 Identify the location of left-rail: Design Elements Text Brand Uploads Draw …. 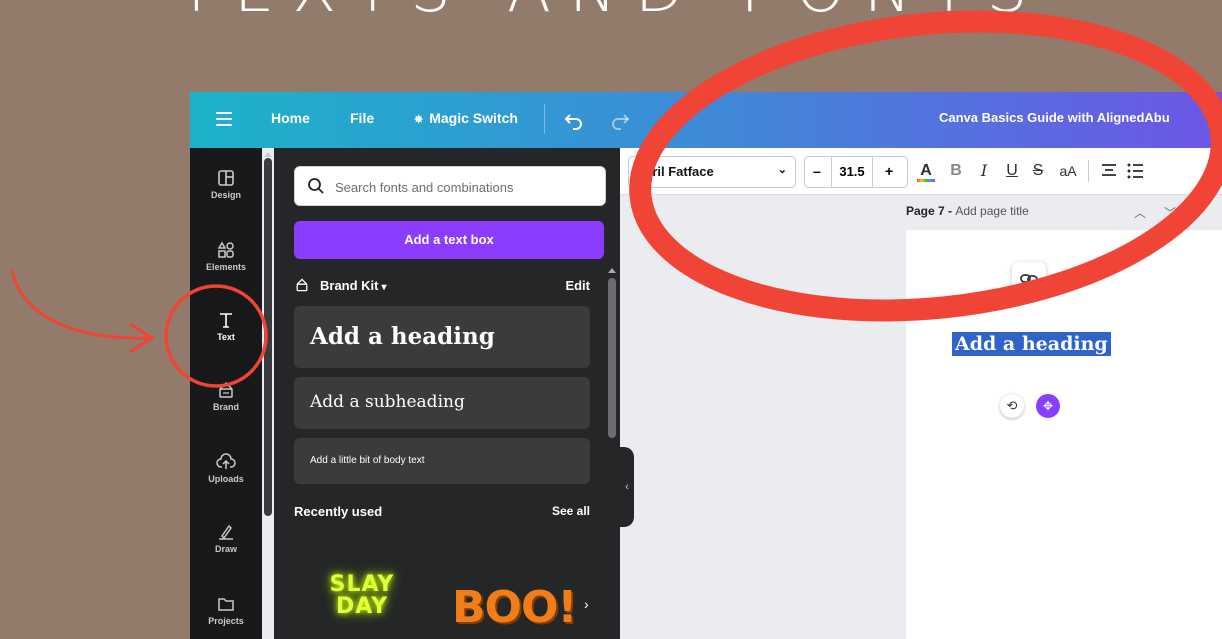
(226, 393).